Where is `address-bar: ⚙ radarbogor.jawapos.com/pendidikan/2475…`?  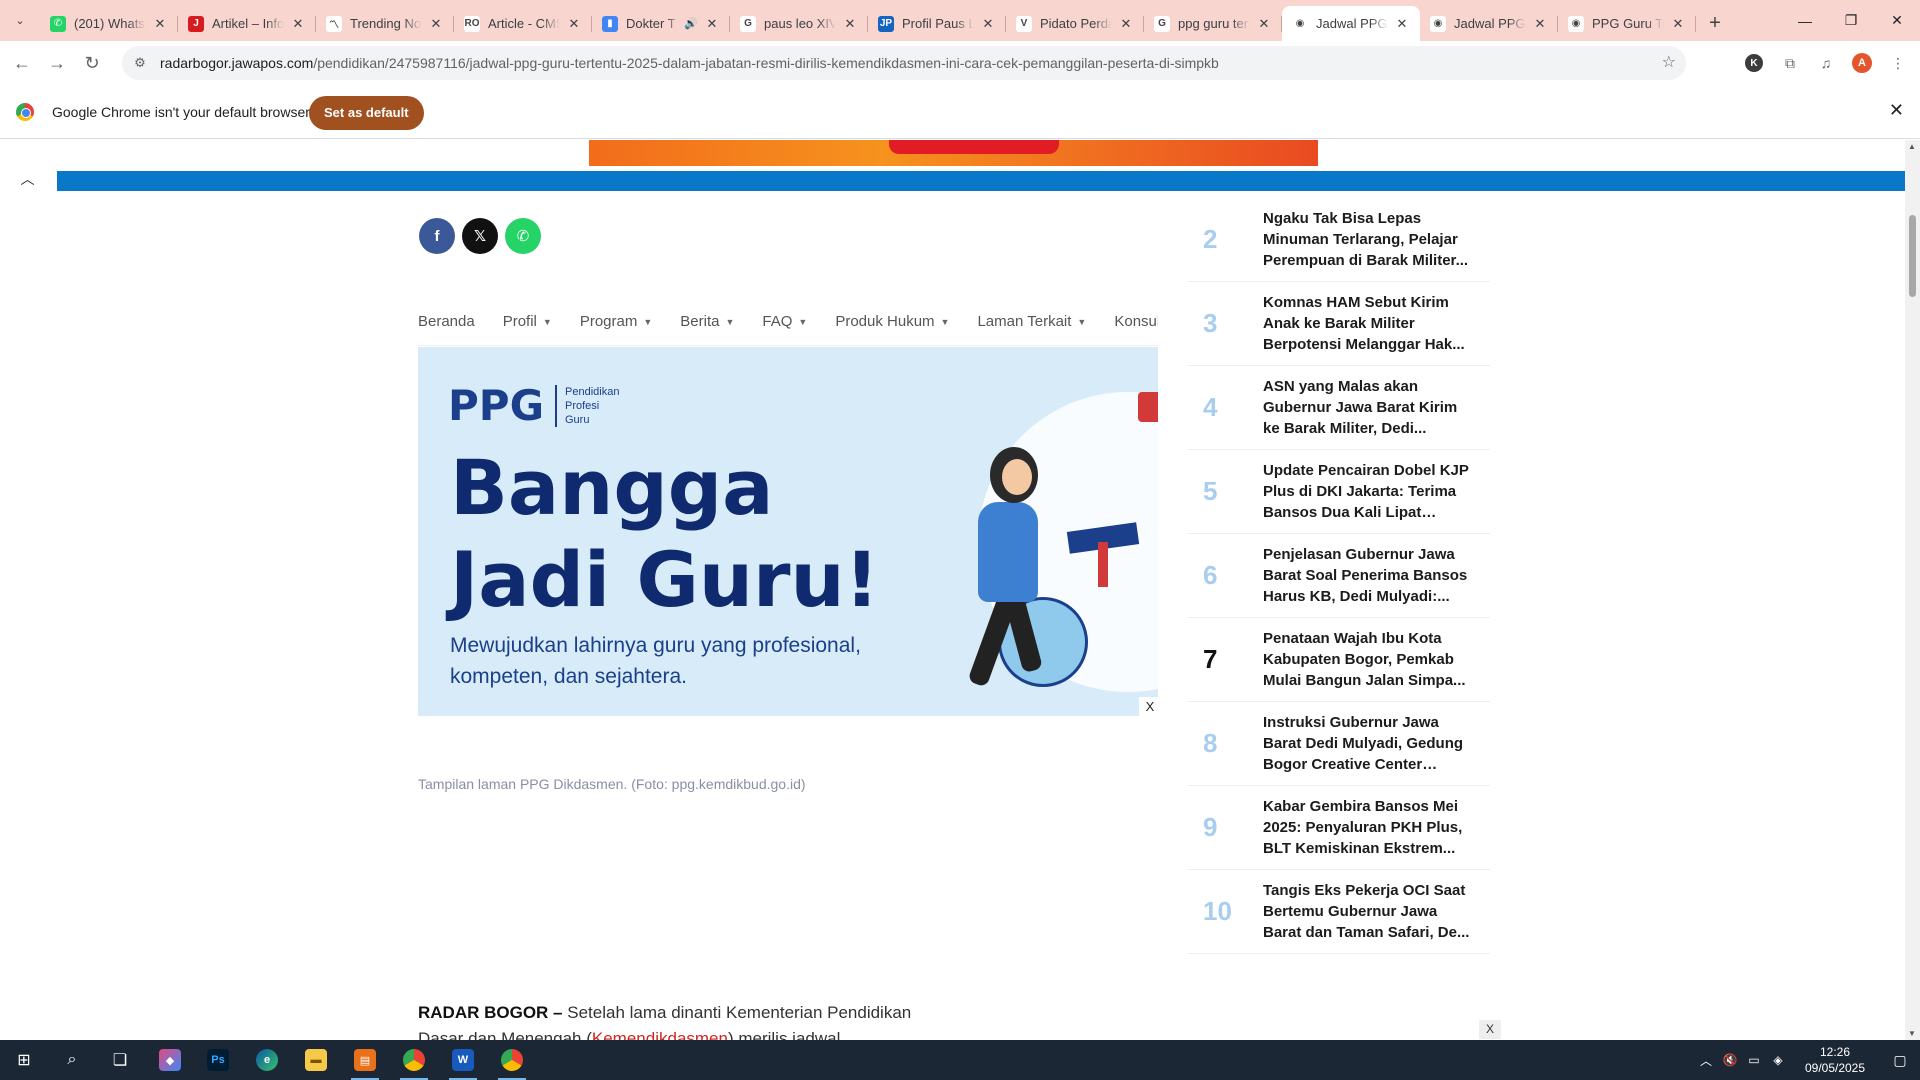 address-bar: ⚙ radarbogor.jawapos.com/pendidikan/2475… is located at coordinates (904, 63).